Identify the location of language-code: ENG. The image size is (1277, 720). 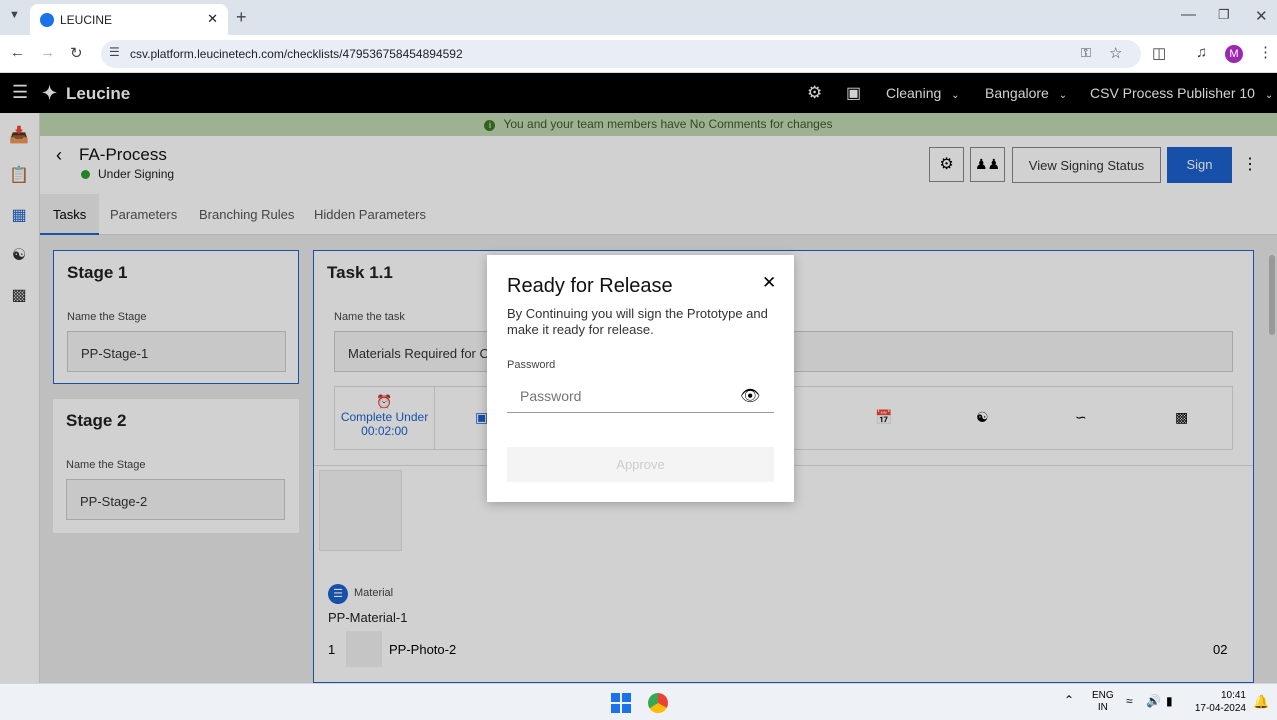
(1103, 695).